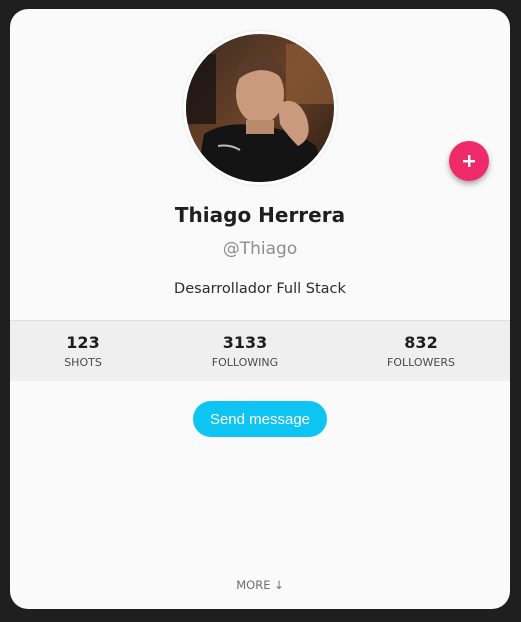  Describe the element at coordinates (83, 362) in the screenshot. I see `stat-shots-label: SHOTS` at that location.